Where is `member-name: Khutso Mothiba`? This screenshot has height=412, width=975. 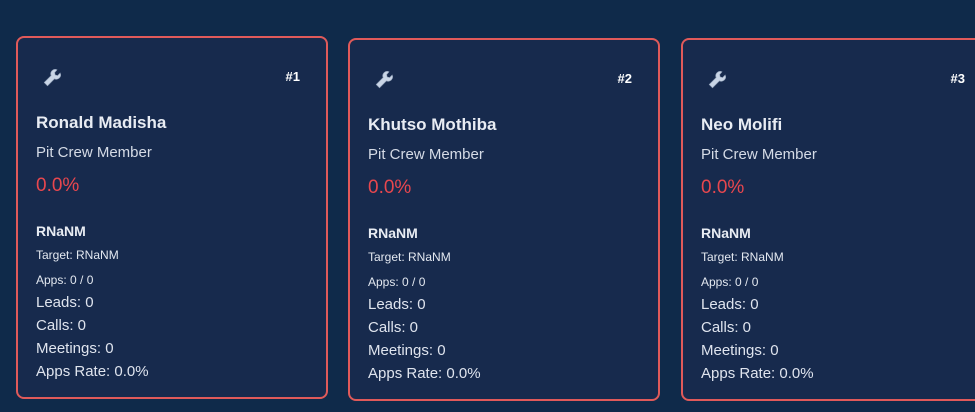
member-name: Khutso Mothiba is located at coordinates (432, 124).